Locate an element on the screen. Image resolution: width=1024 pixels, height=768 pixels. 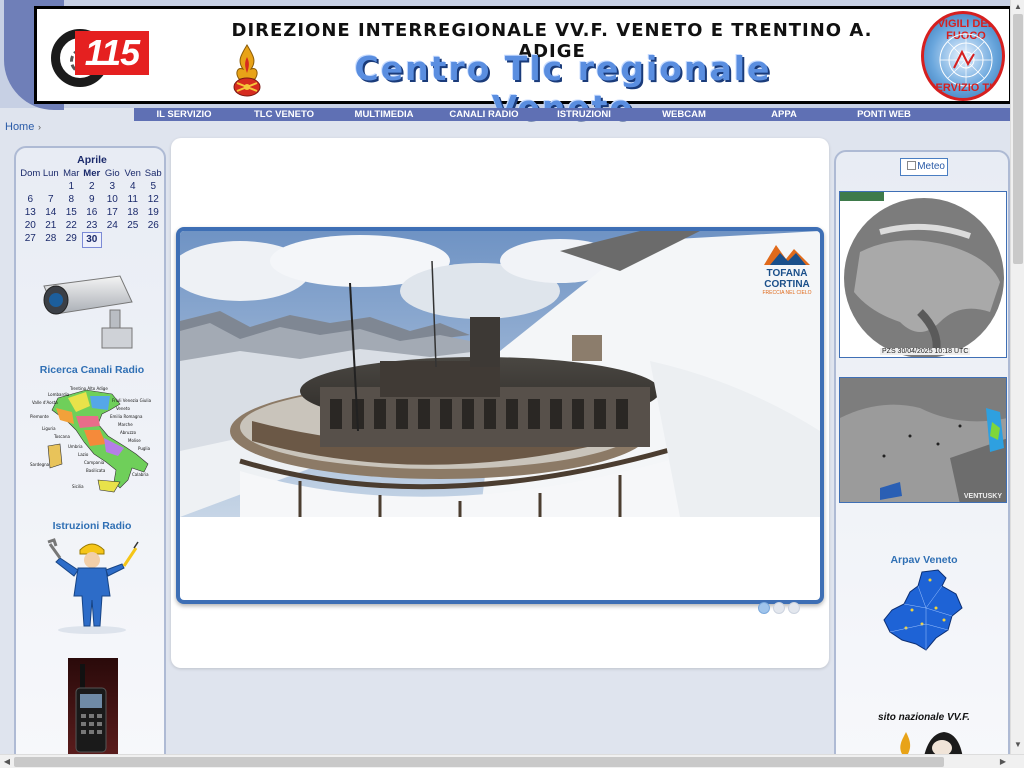
logo-115: 115 is located at coordinates (101, 58).